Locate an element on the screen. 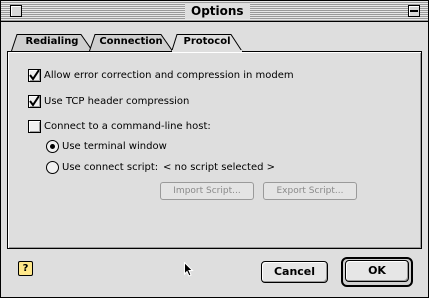 This screenshot has width=429, height=298. collapse-box-icon is located at coordinates (414, 11).